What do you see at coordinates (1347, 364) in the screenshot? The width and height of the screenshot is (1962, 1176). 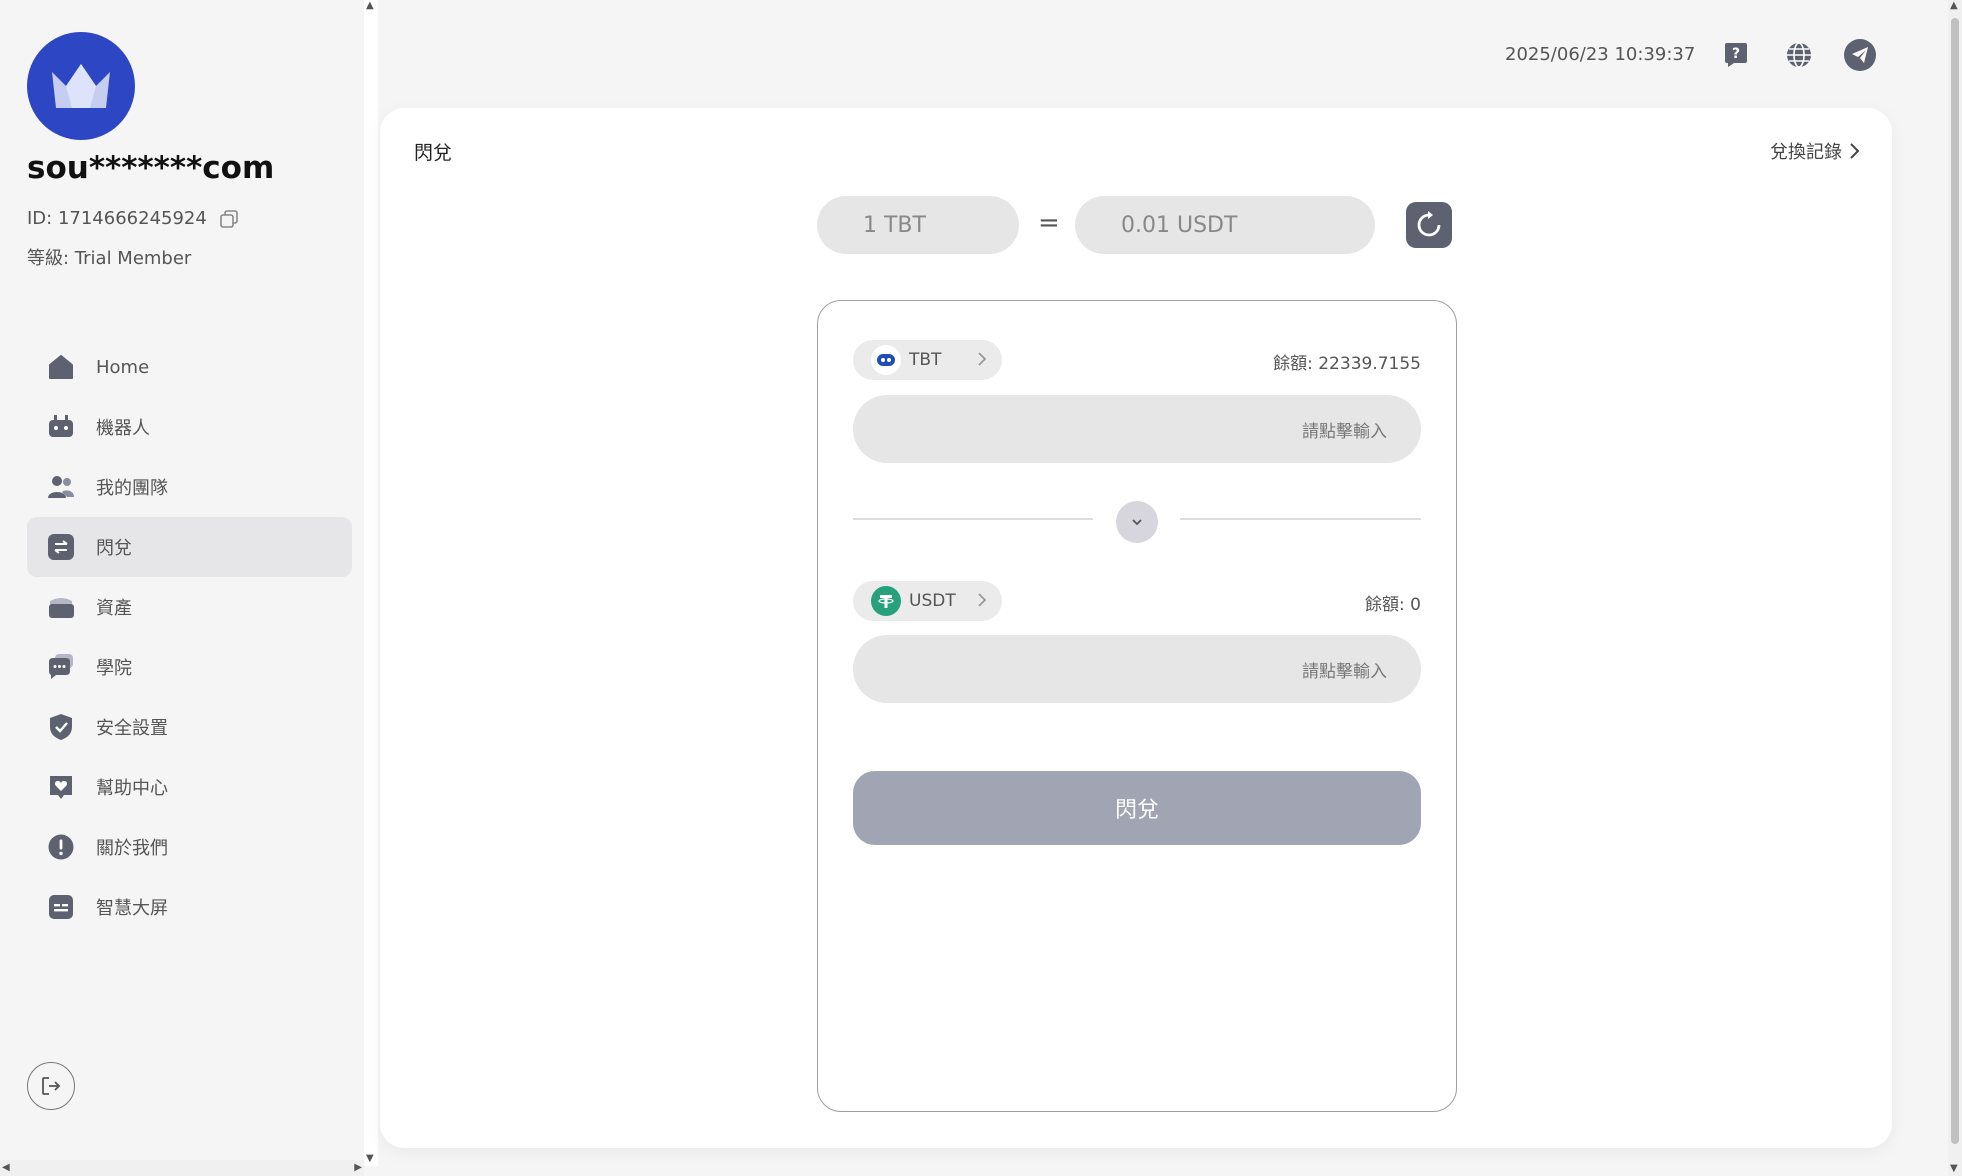 I see `from-balance: 餘額: 22339.7155` at bounding box center [1347, 364].